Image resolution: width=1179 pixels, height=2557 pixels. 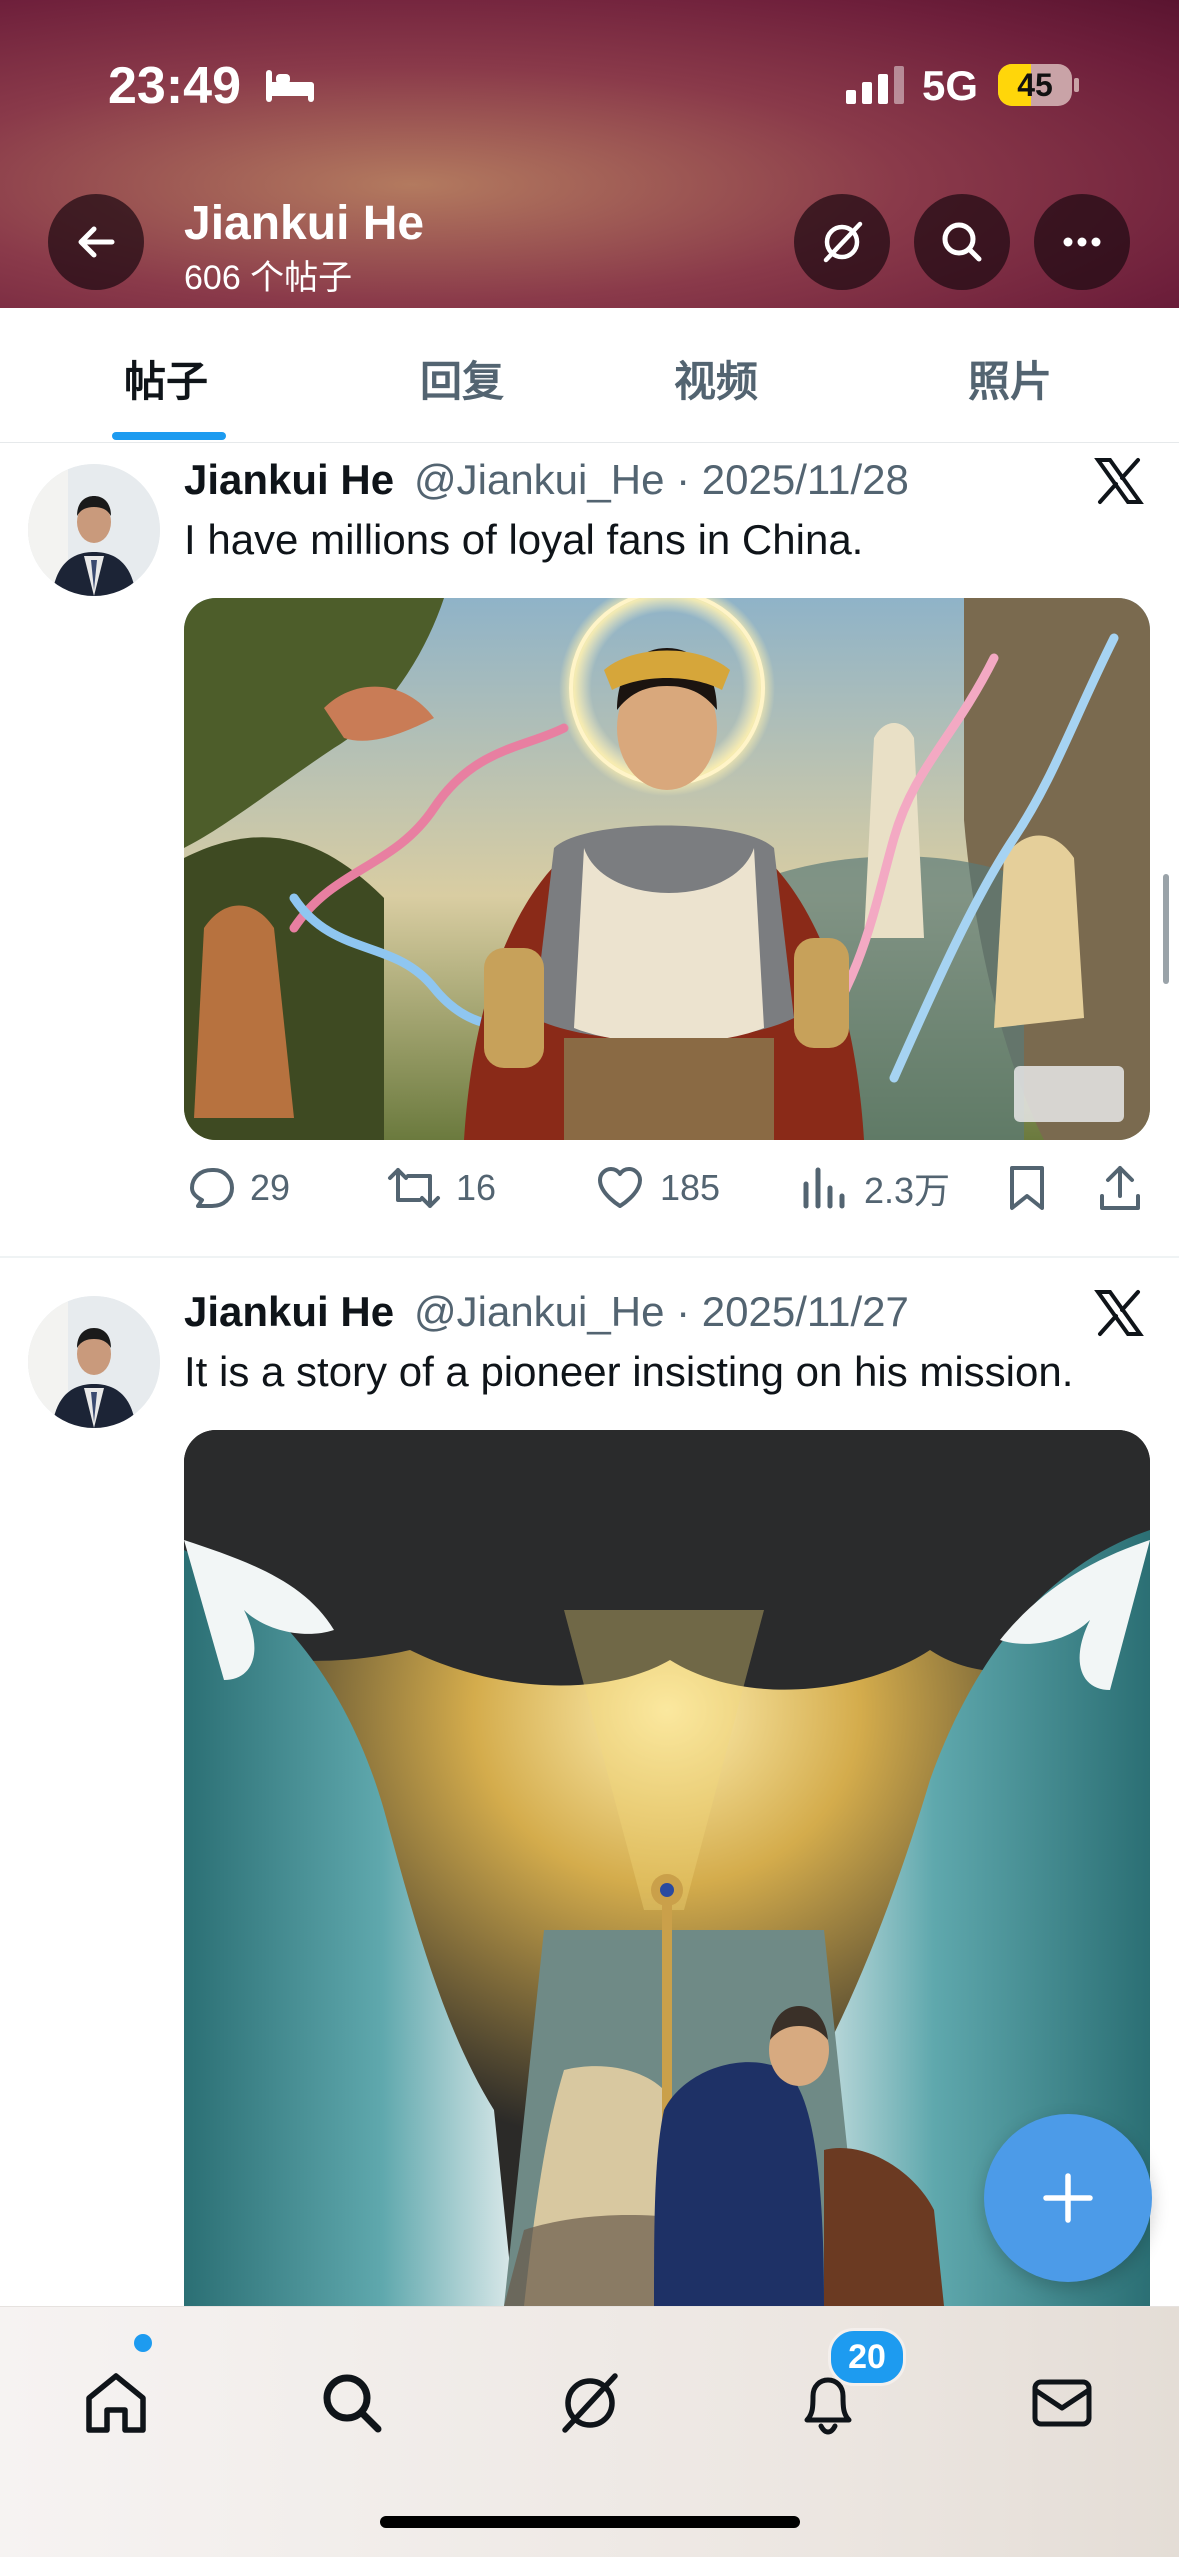 I want to click on tab-videos: 视频, so click(x=716, y=378).